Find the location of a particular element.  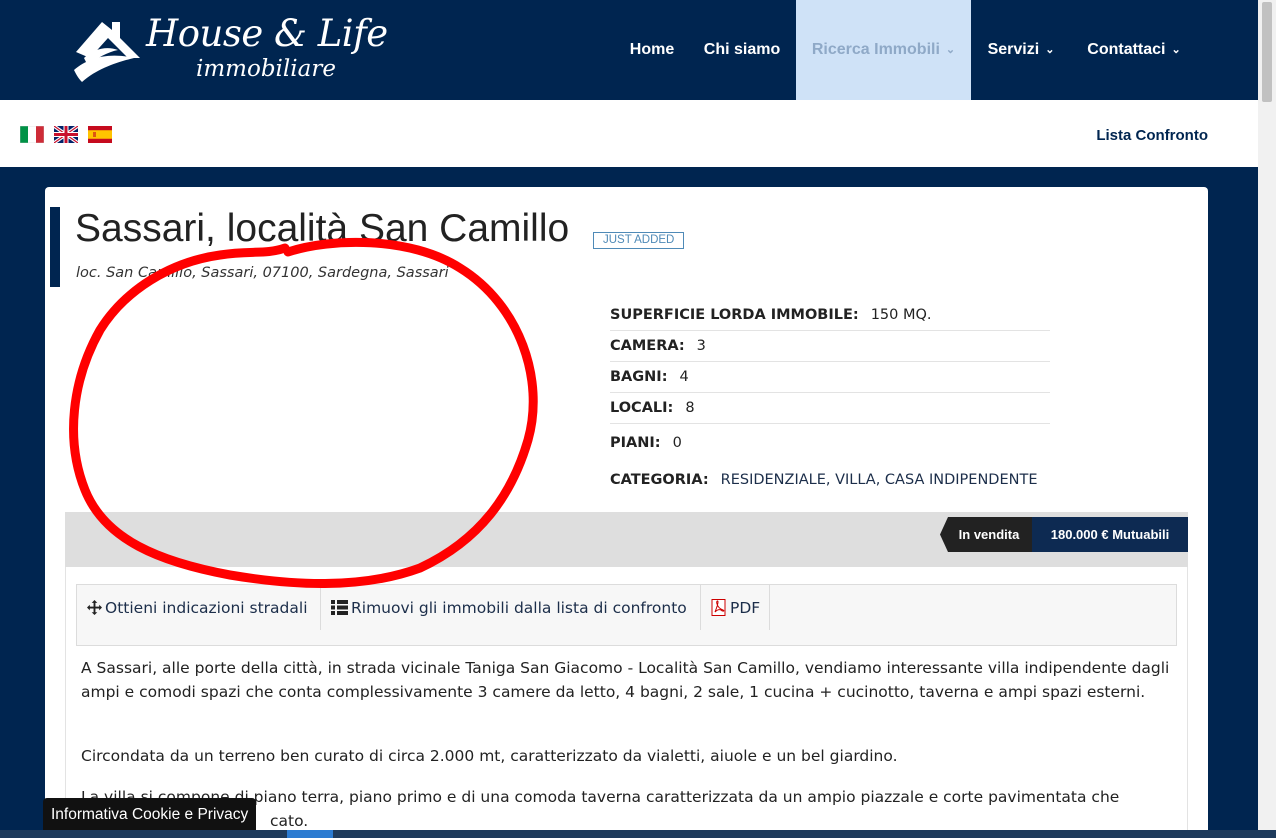

spec-row: SUPERFICIE LORDA IMMOBILE: 150 MQ. is located at coordinates (830, 315).